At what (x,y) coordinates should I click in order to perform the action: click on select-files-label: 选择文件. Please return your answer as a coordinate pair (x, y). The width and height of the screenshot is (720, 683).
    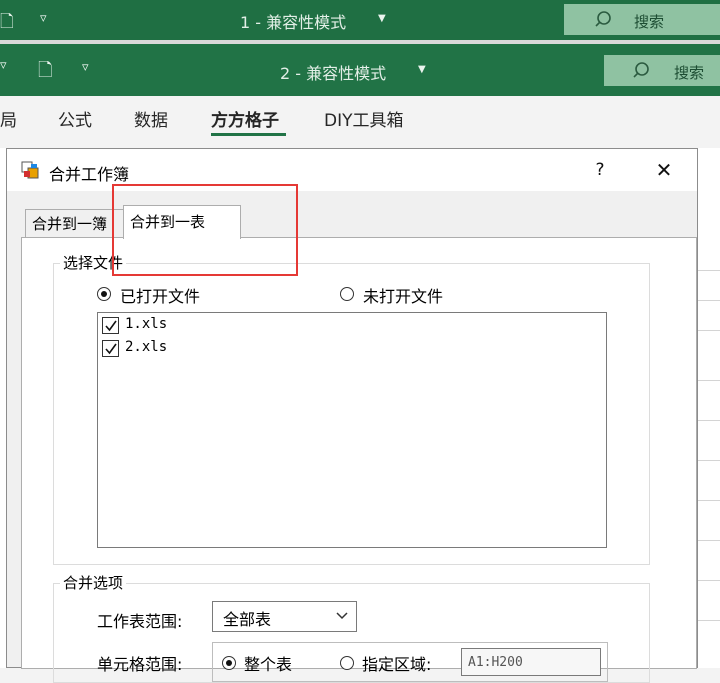
    Looking at the image, I should click on (93, 262).